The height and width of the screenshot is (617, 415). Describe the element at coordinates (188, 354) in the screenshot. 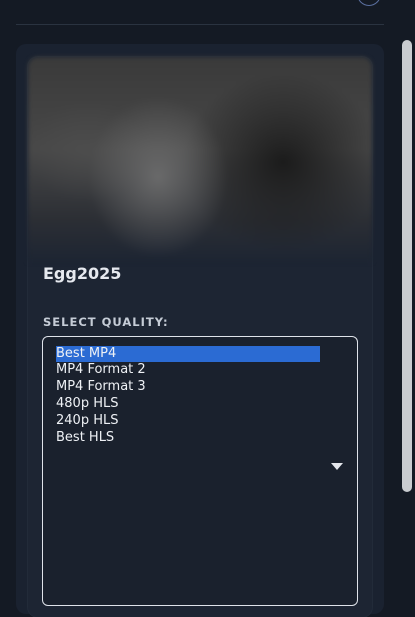

I see `quality-option-best-mp4: Best MP4` at that location.